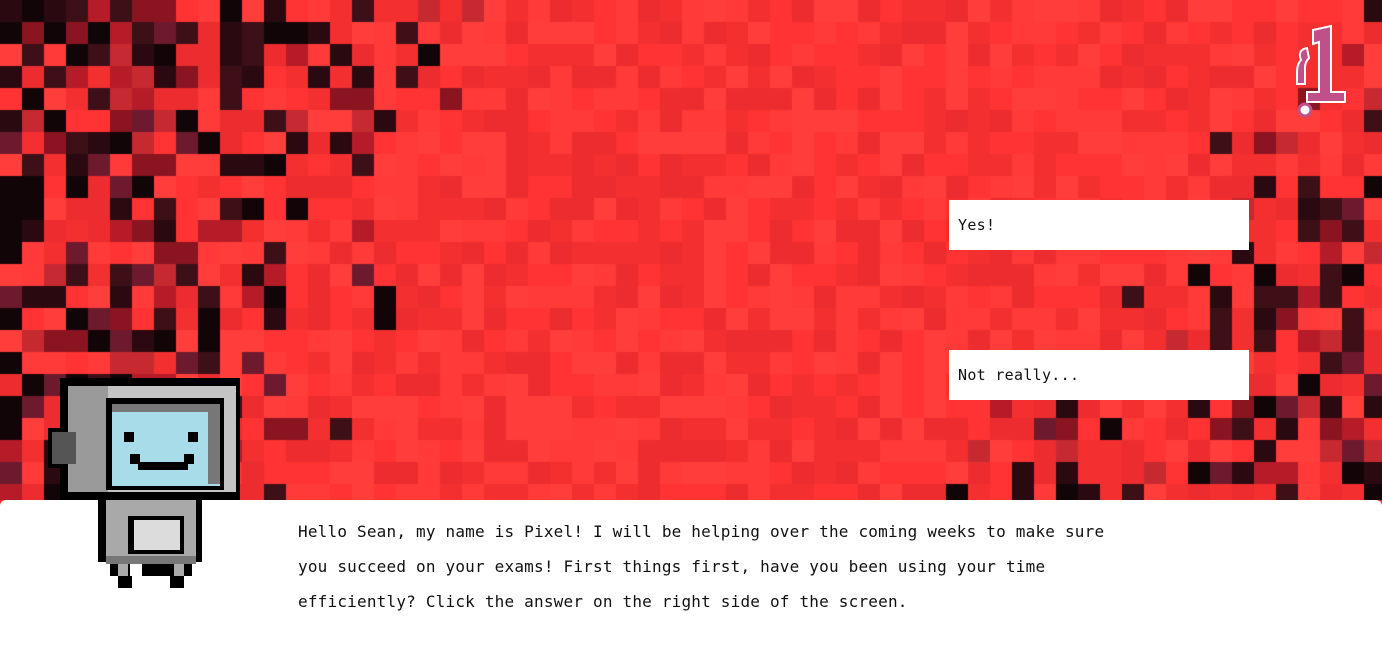  Describe the element at coordinates (1099, 225) in the screenshot. I see `answer-yes-button: Yes!` at that location.